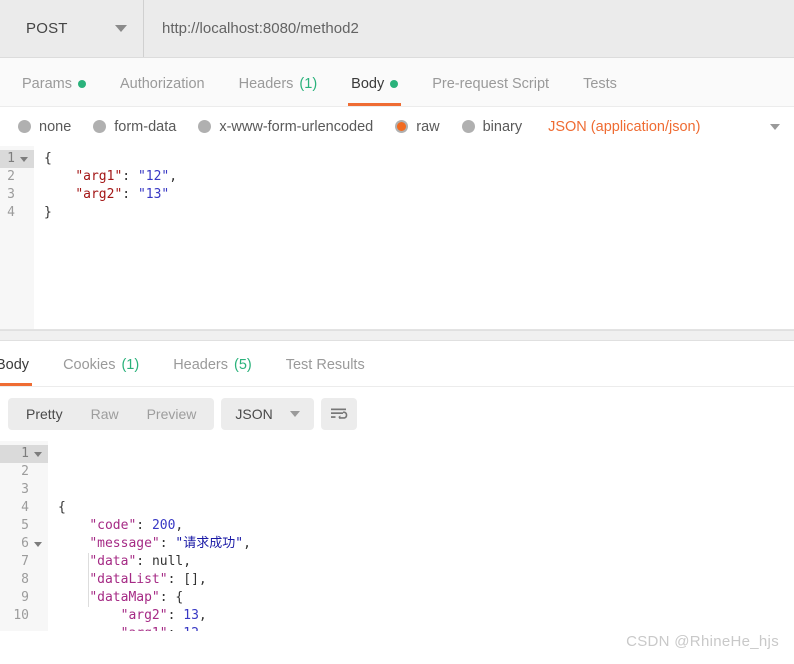  Describe the element at coordinates (128, 579) in the screenshot. I see `code-token: "dataList"` at that location.